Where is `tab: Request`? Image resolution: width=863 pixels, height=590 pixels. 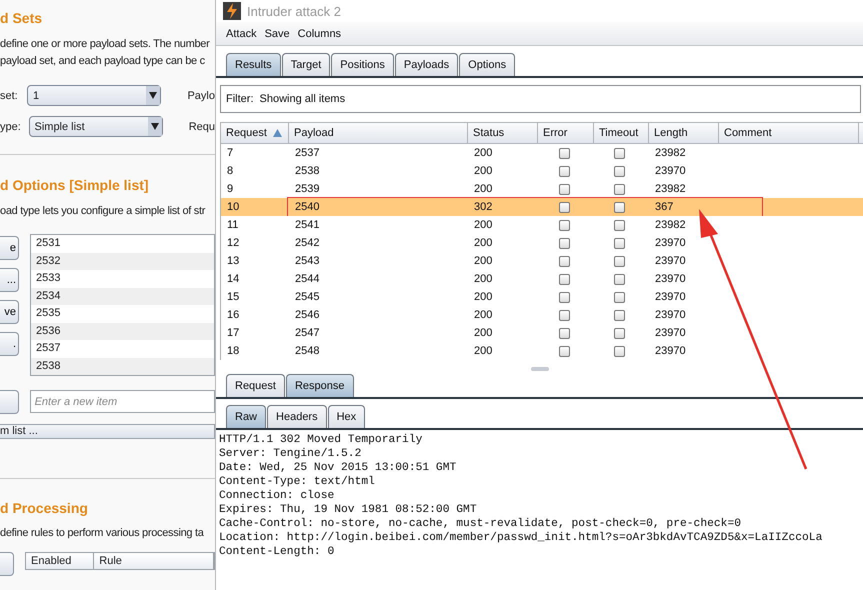 tab: Request is located at coordinates (255, 385).